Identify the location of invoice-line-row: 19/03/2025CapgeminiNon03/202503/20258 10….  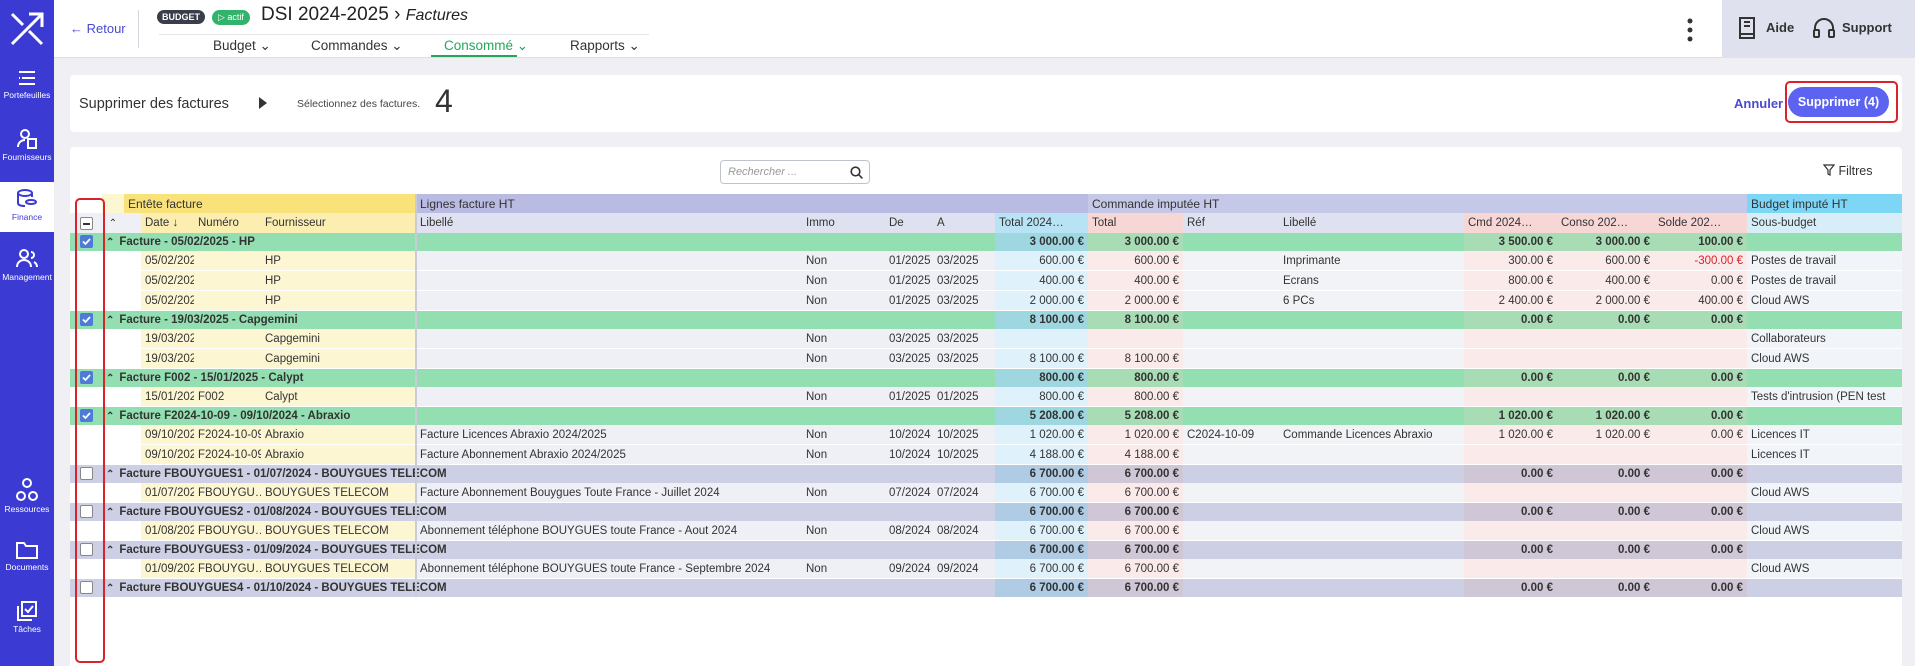
(986, 359).